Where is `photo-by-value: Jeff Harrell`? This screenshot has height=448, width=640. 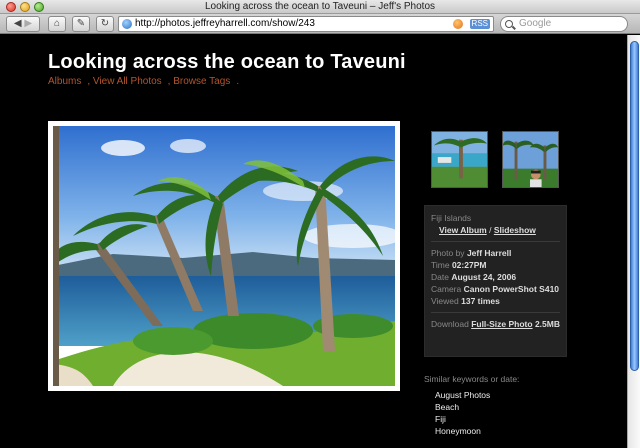
photo-by-value: Jeff Harrell is located at coordinates (489, 253).